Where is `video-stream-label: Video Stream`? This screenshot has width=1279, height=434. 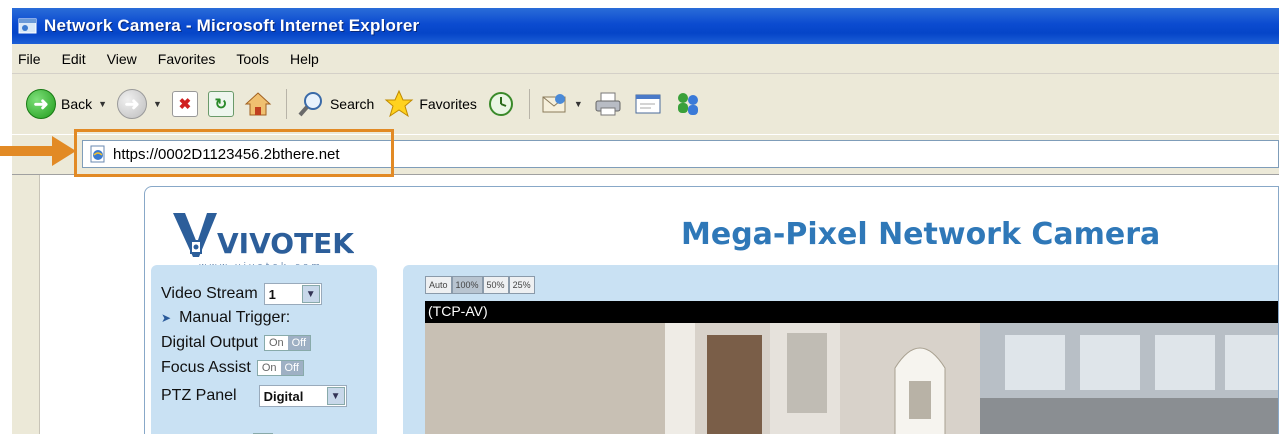 video-stream-label: Video Stream is located at coordinates (209, 293).